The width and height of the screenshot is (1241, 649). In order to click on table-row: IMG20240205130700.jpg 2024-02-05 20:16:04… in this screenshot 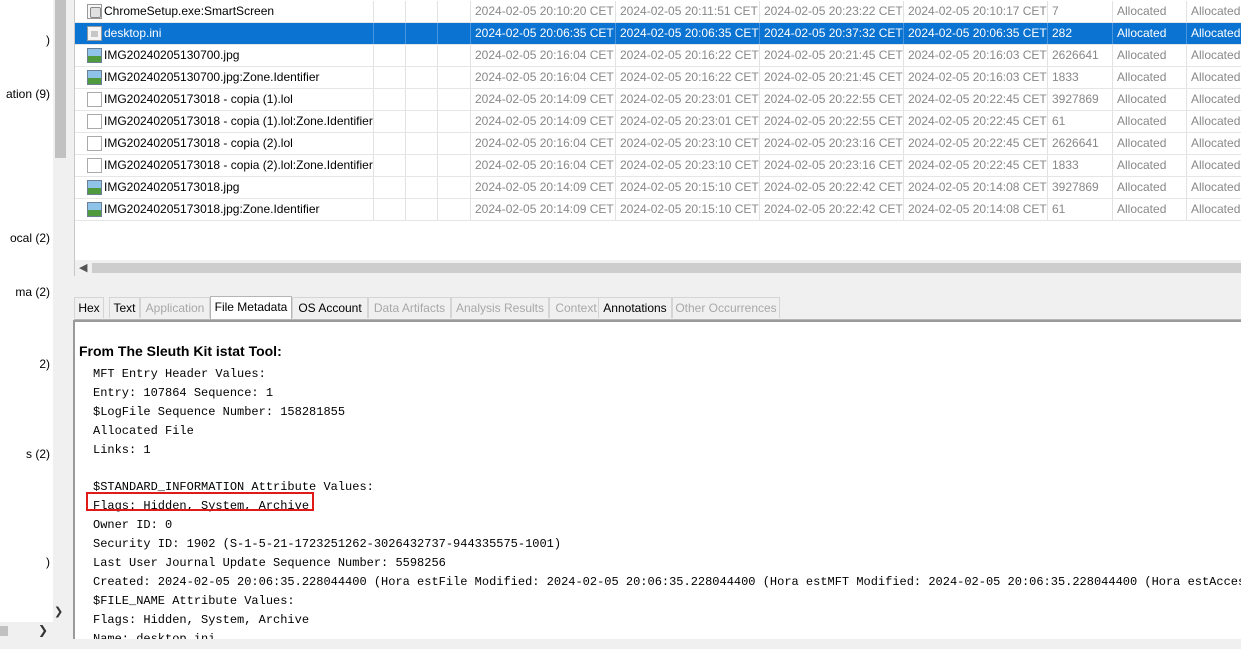, I will do `click(658, 56)`.